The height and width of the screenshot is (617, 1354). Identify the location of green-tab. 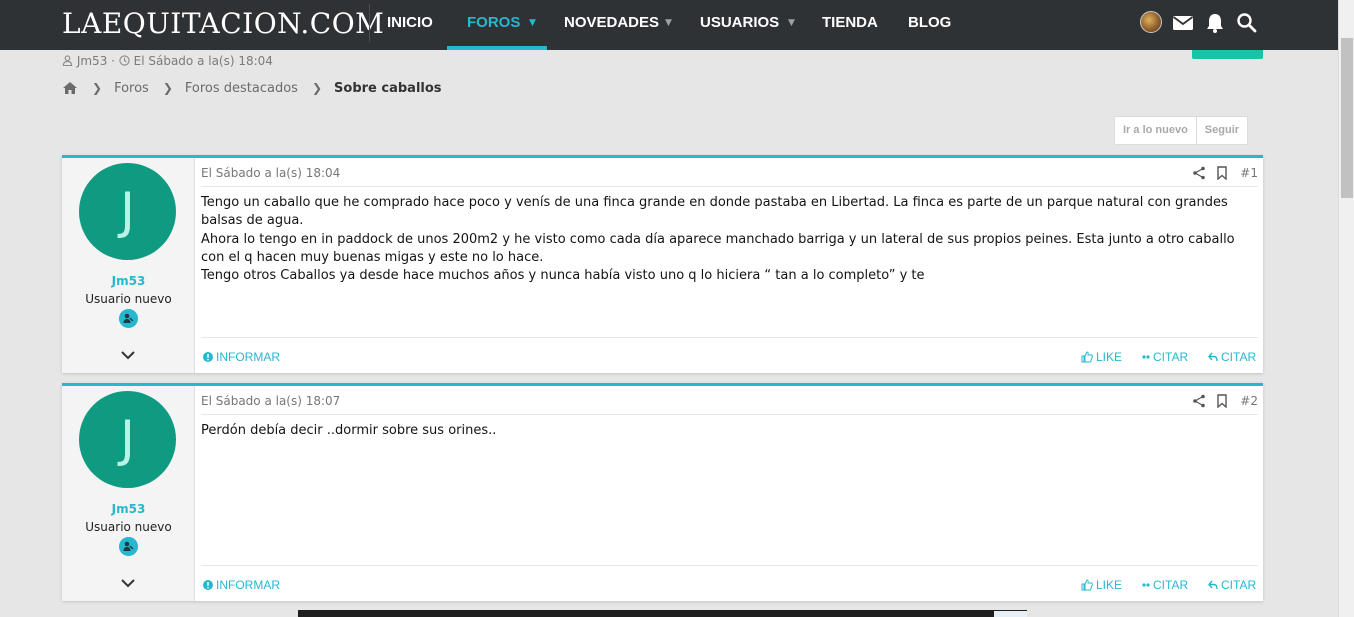
(1227, 54).